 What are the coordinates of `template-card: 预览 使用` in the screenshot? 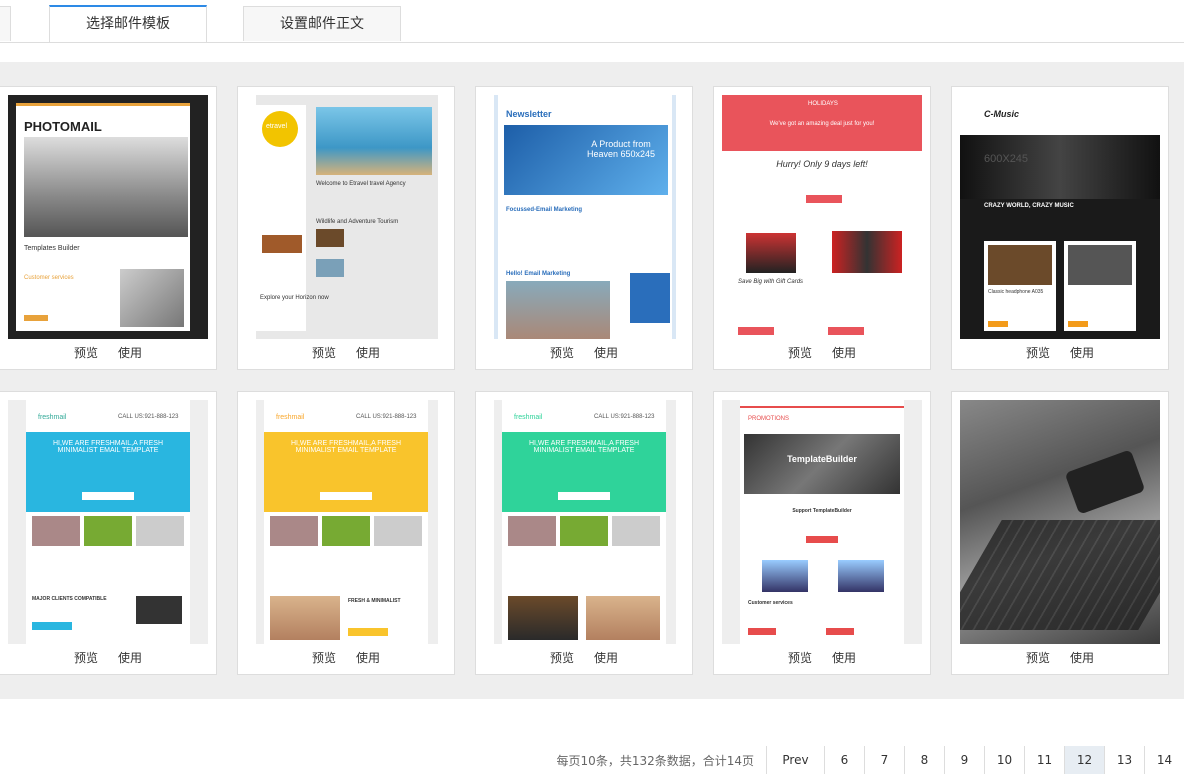 It's located at (1060, 533).